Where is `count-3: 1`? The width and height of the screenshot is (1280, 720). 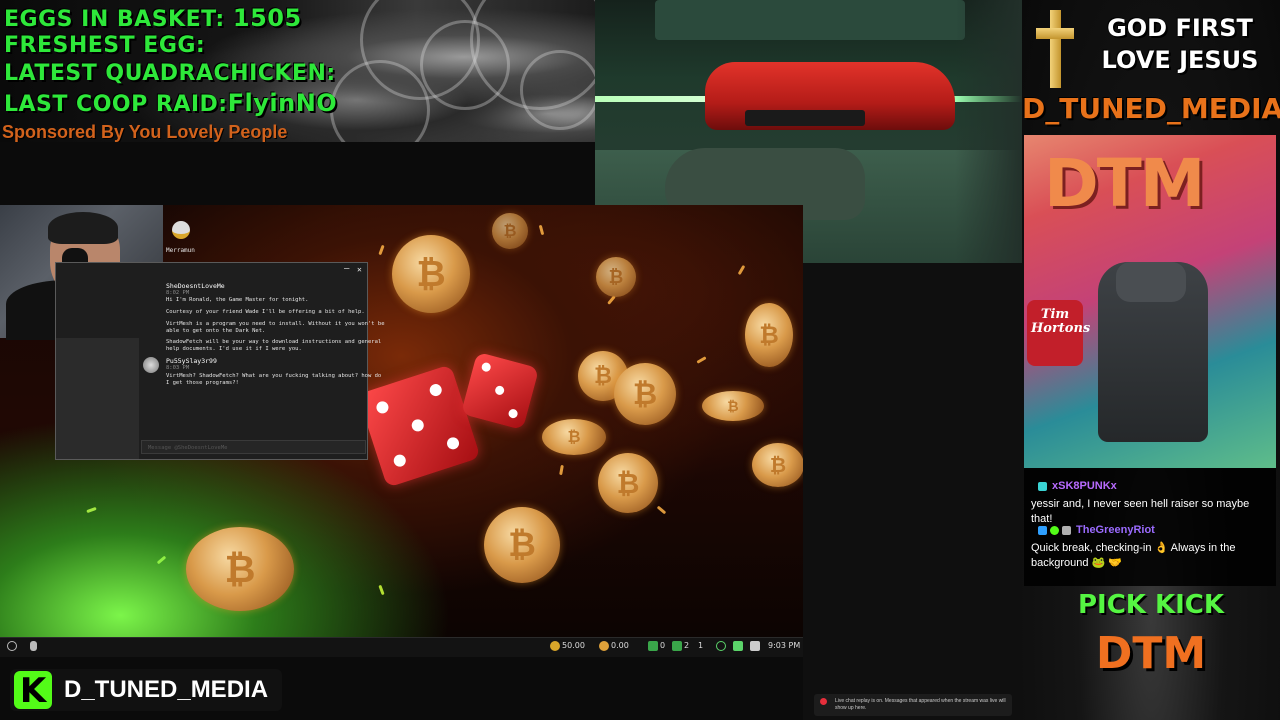 count-3: 1 is located at coordinates (701, 645).